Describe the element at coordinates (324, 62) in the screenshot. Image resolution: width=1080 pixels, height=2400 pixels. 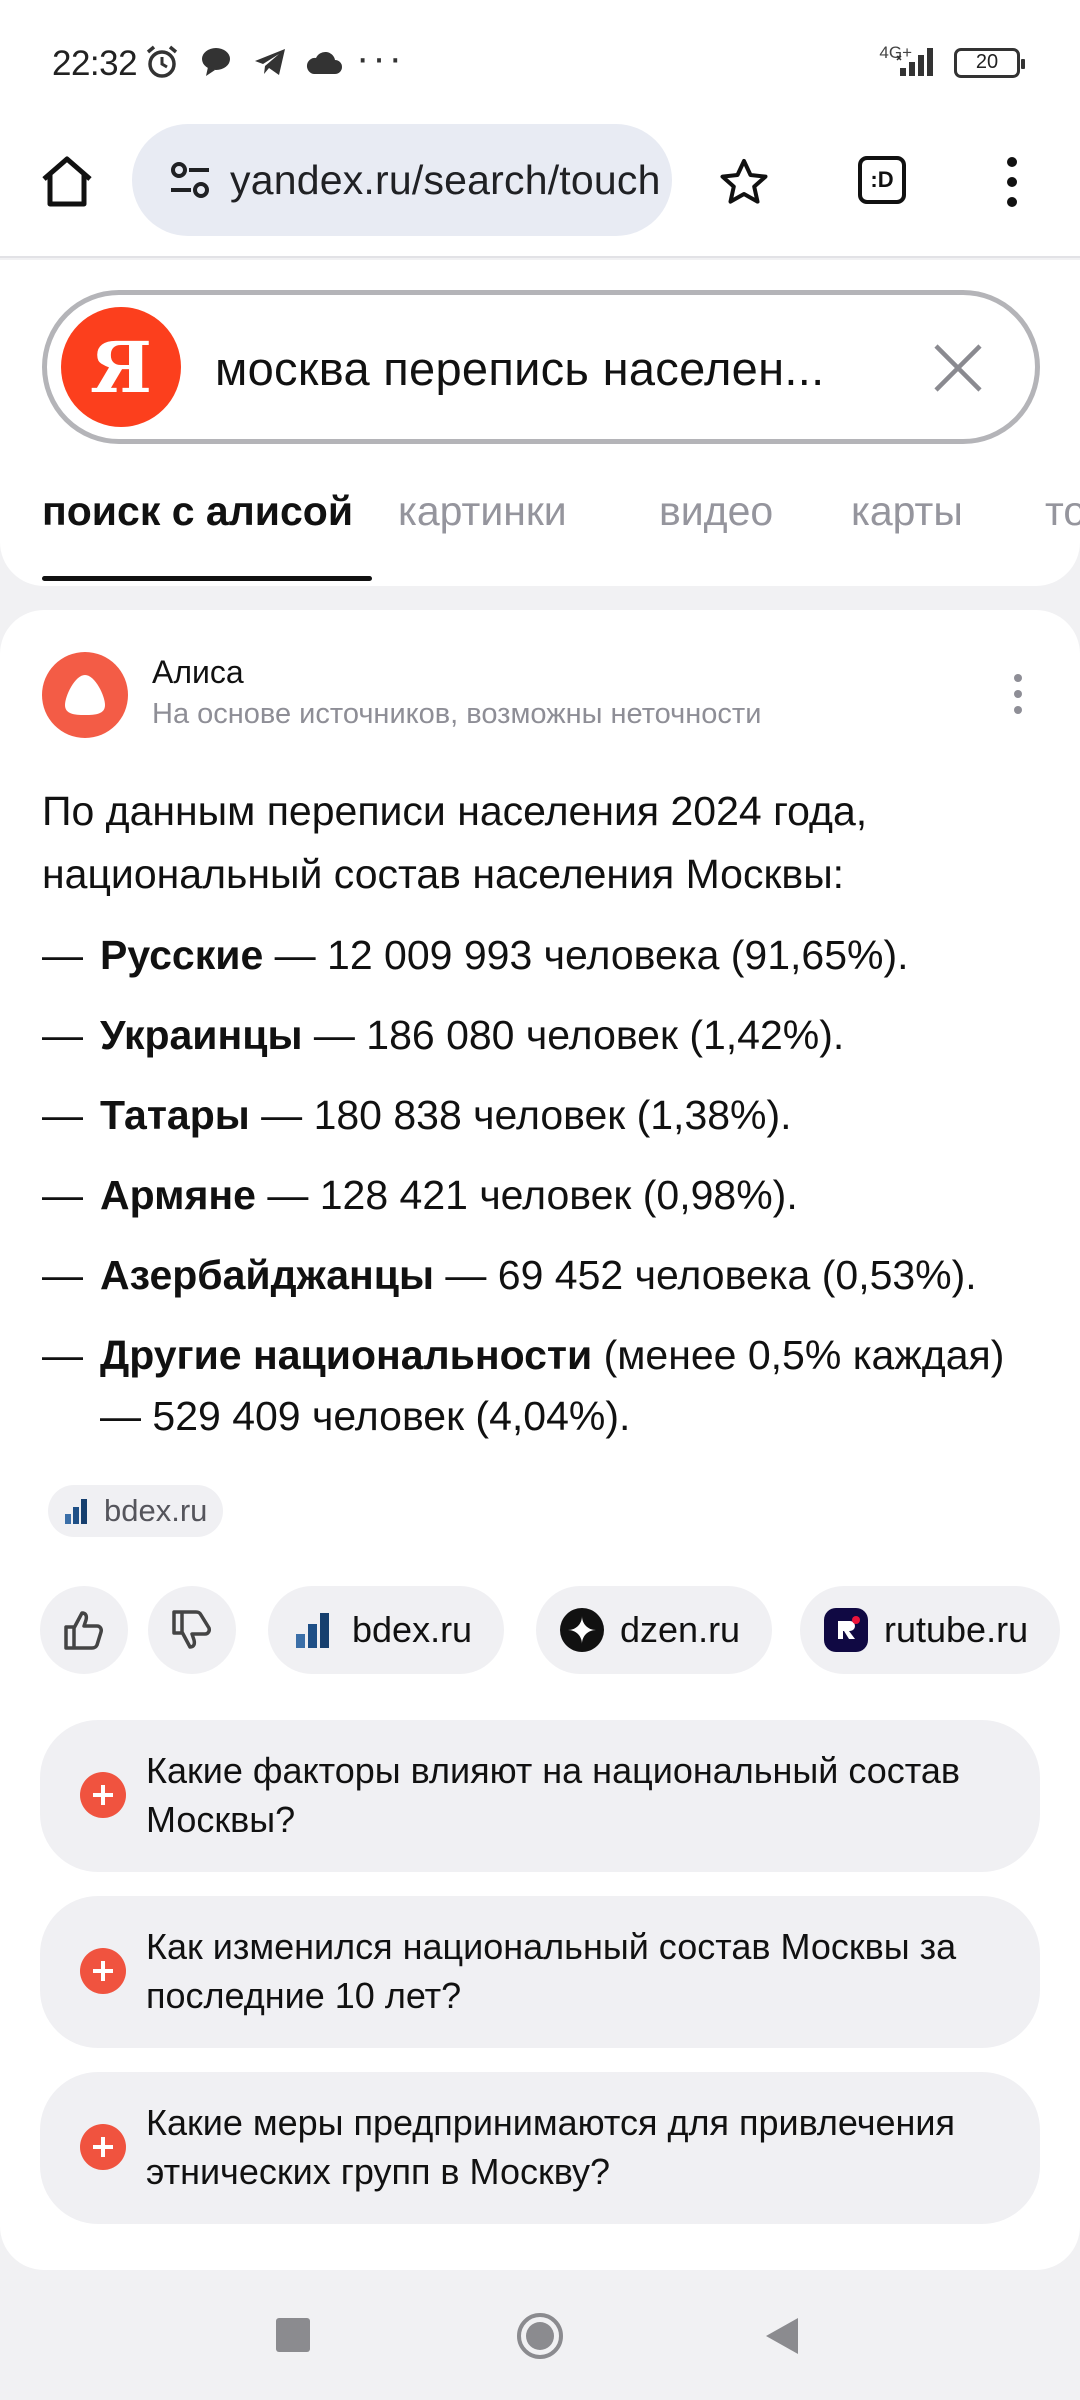
I see `cloud-icon` at that location.